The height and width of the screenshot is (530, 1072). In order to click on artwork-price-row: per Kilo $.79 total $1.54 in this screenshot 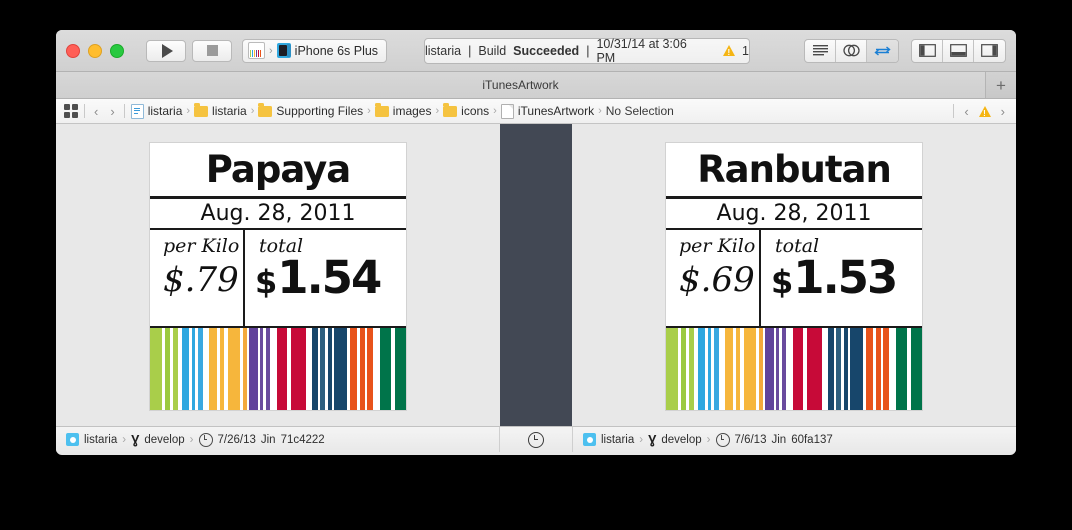, I will do `click(278, 279)`.